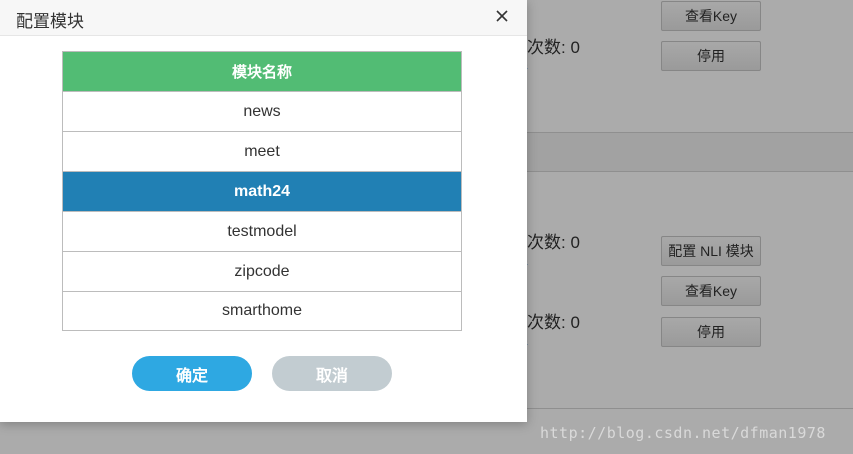  I want to click on module-row-testmodel: testmodel, so click(262, 232).